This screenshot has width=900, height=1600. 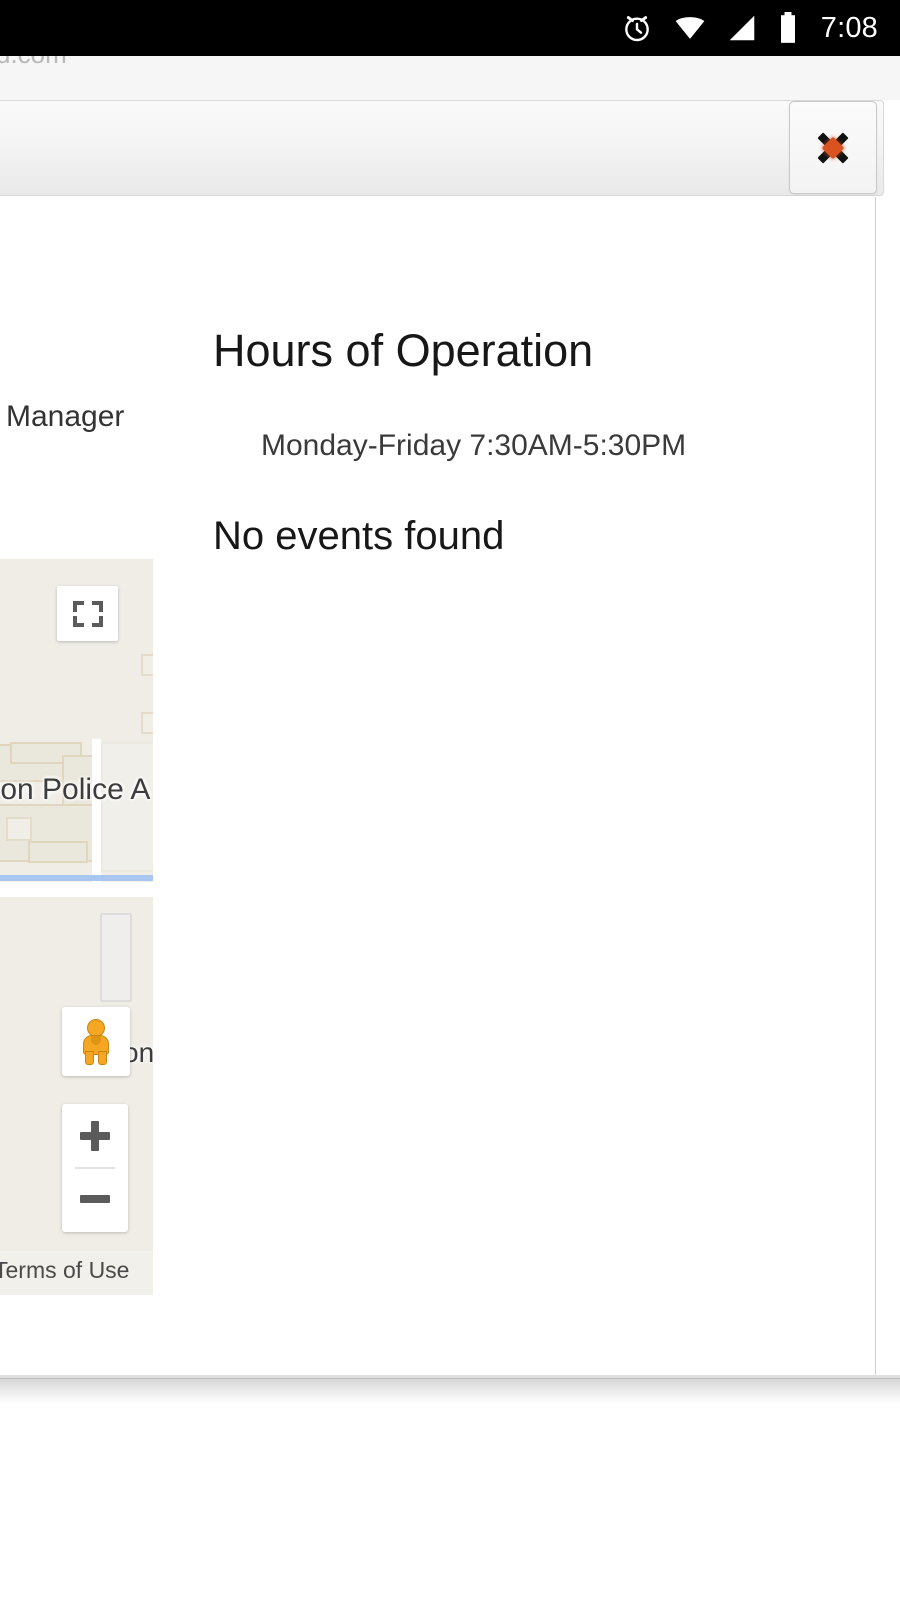 I want to click on fullscreen-icon, so click(x=87, y=613).